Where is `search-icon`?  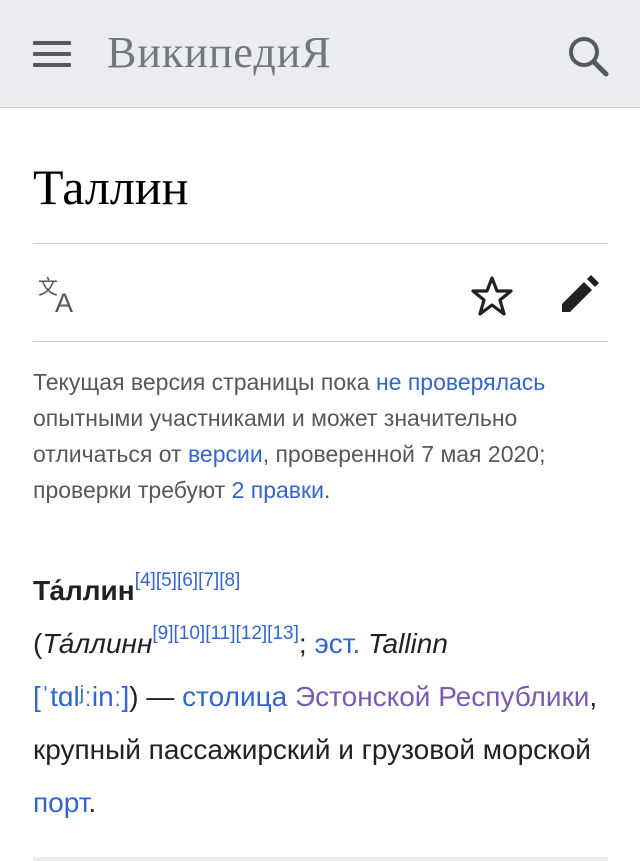 search-icon is located at coordinates (588, 56).